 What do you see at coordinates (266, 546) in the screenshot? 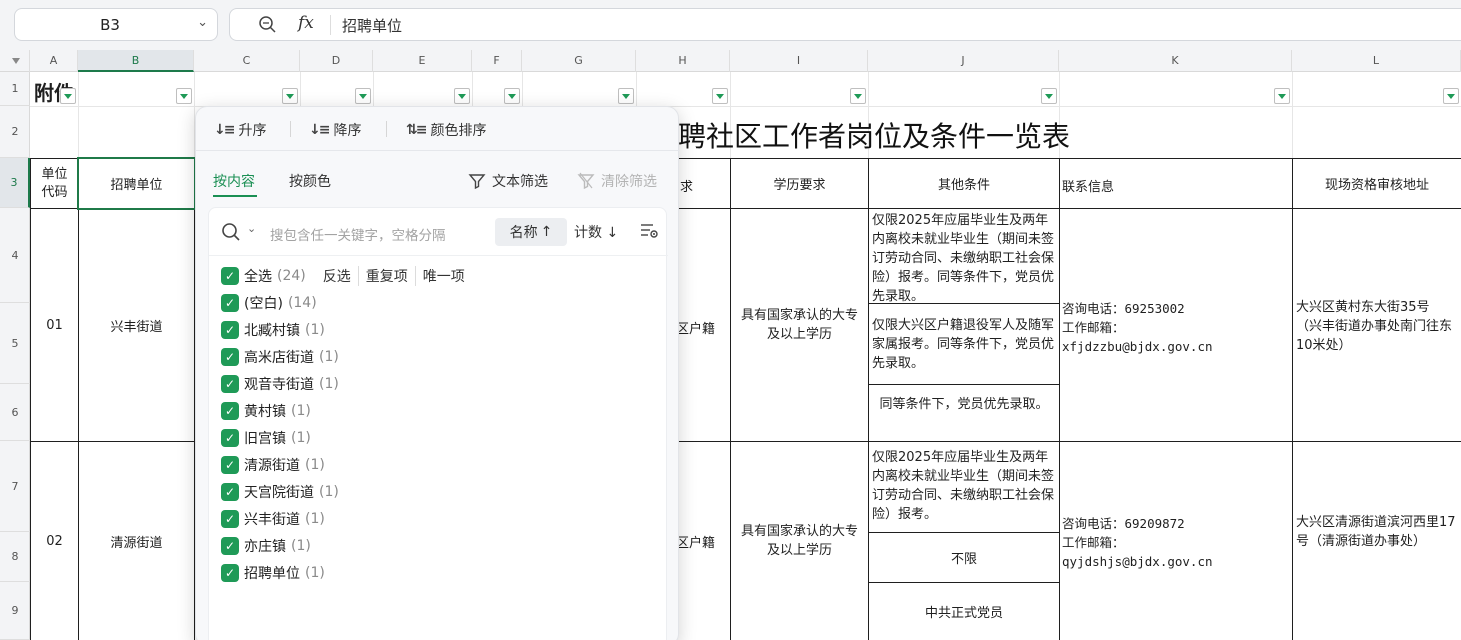
I see `filter-item: ✓ 亦庄镇 (1)` at bounding box center [266, 546].